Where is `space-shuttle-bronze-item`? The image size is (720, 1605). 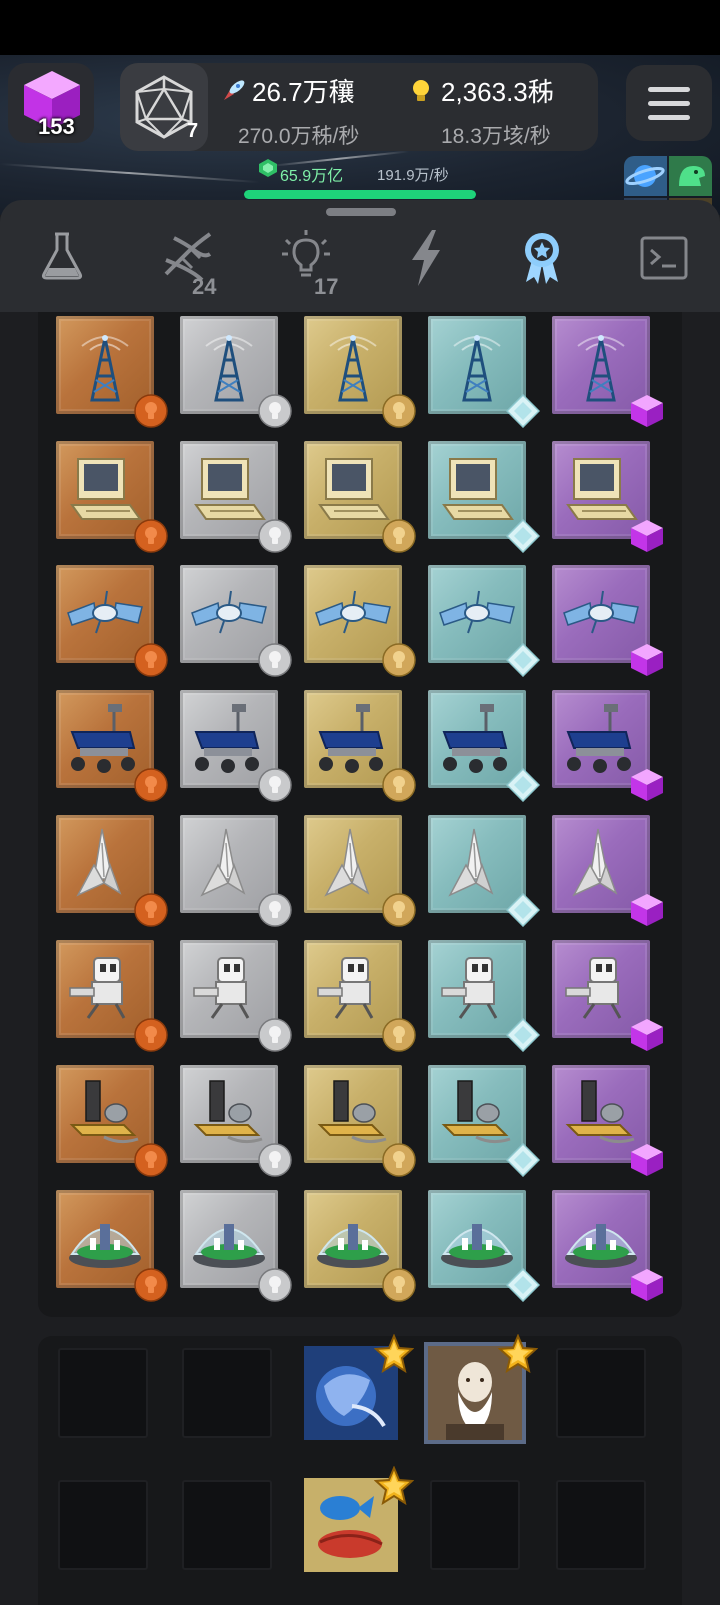
space-shuttle-bronze-item is located at coordinates (112, 871).